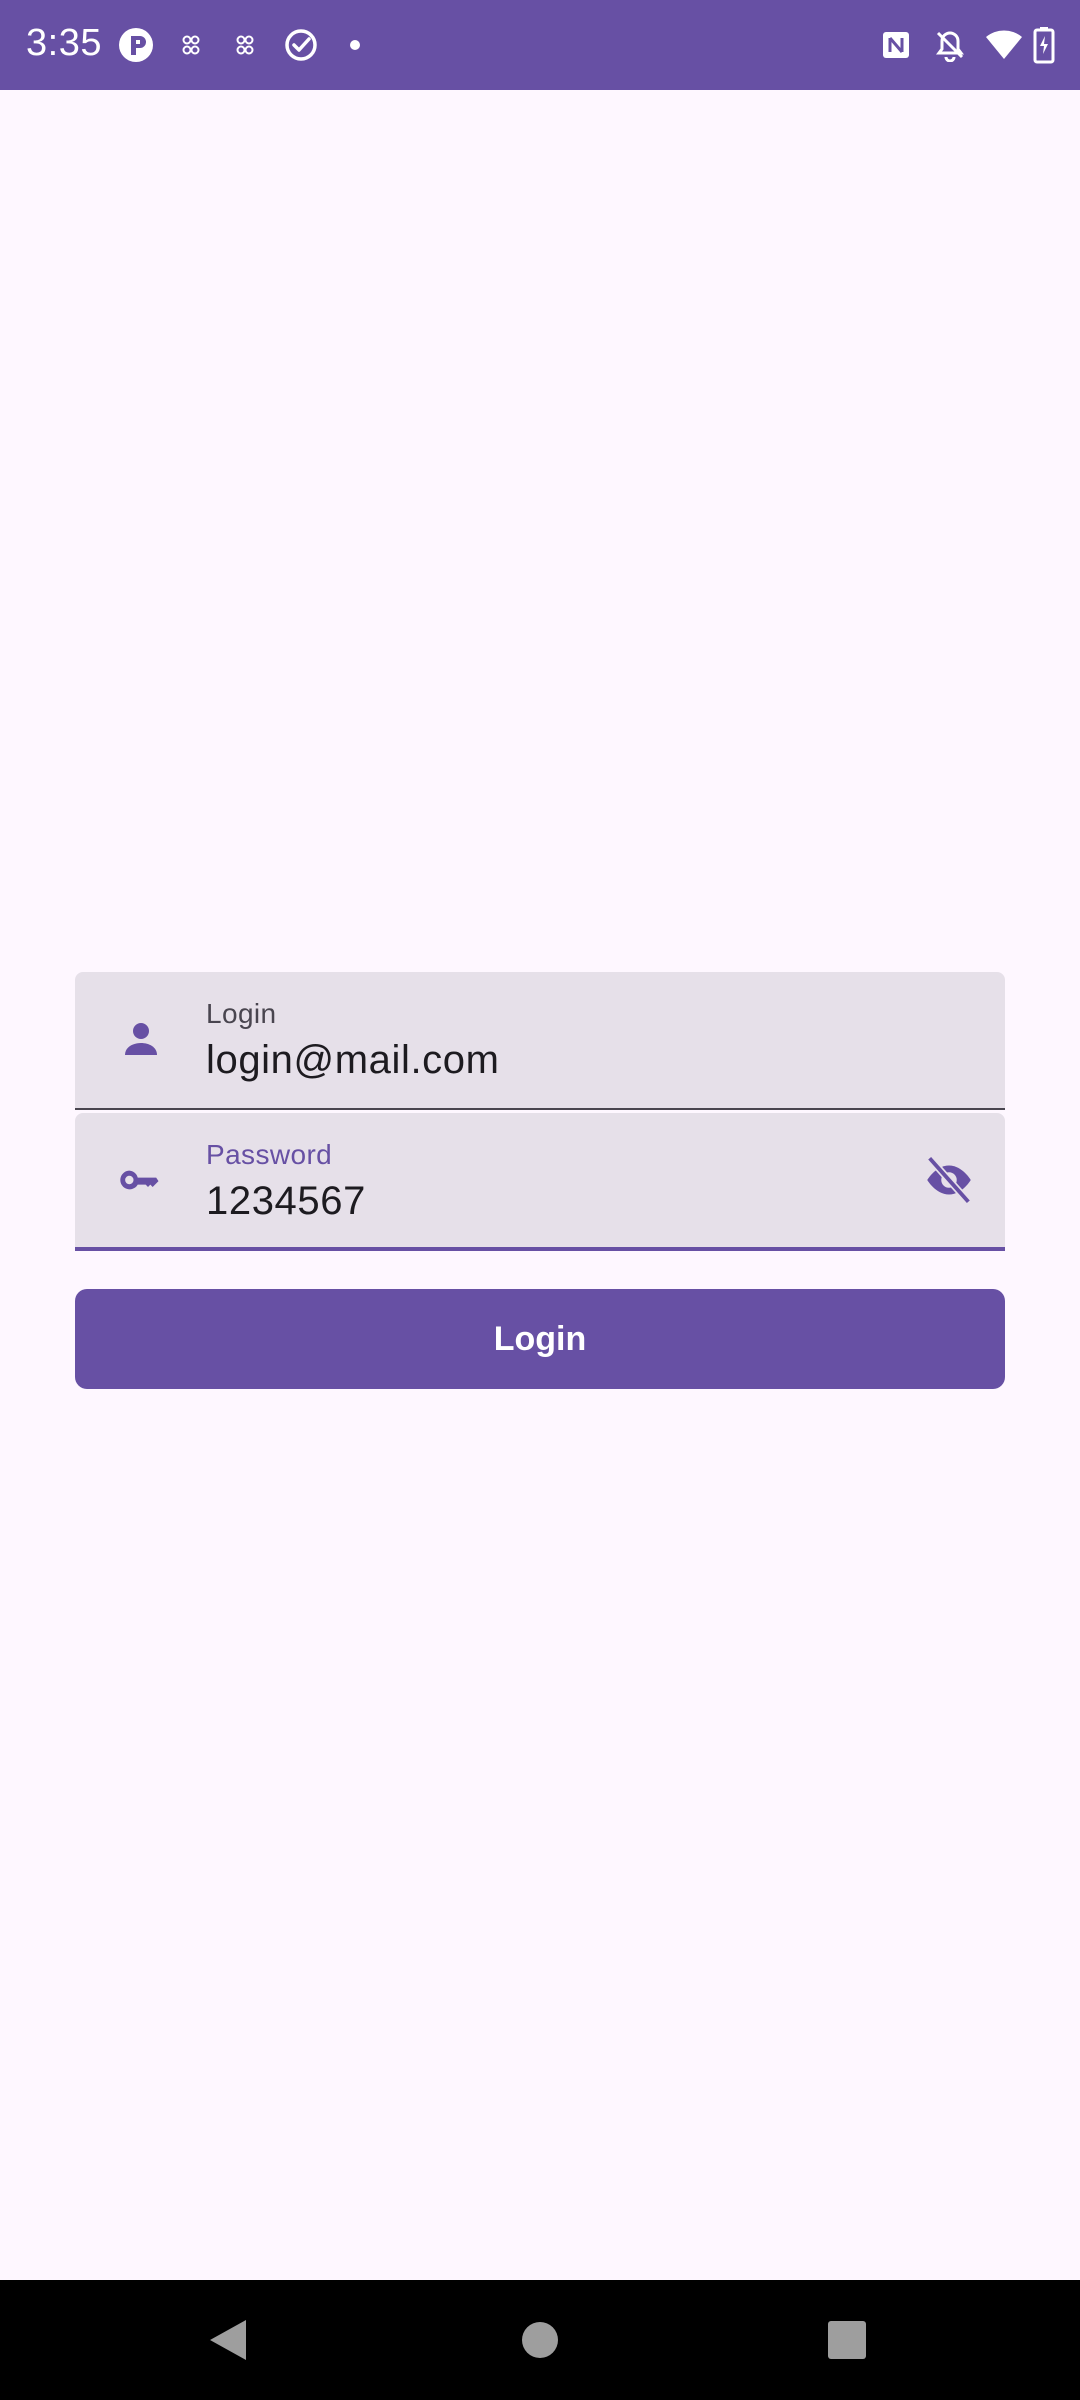 The width and height of the screenshot is (1080, 2400). What do you see at coordinates (141, 1039) in the screenshot?
I see `person-icon` at bounding box center [141, 1039].